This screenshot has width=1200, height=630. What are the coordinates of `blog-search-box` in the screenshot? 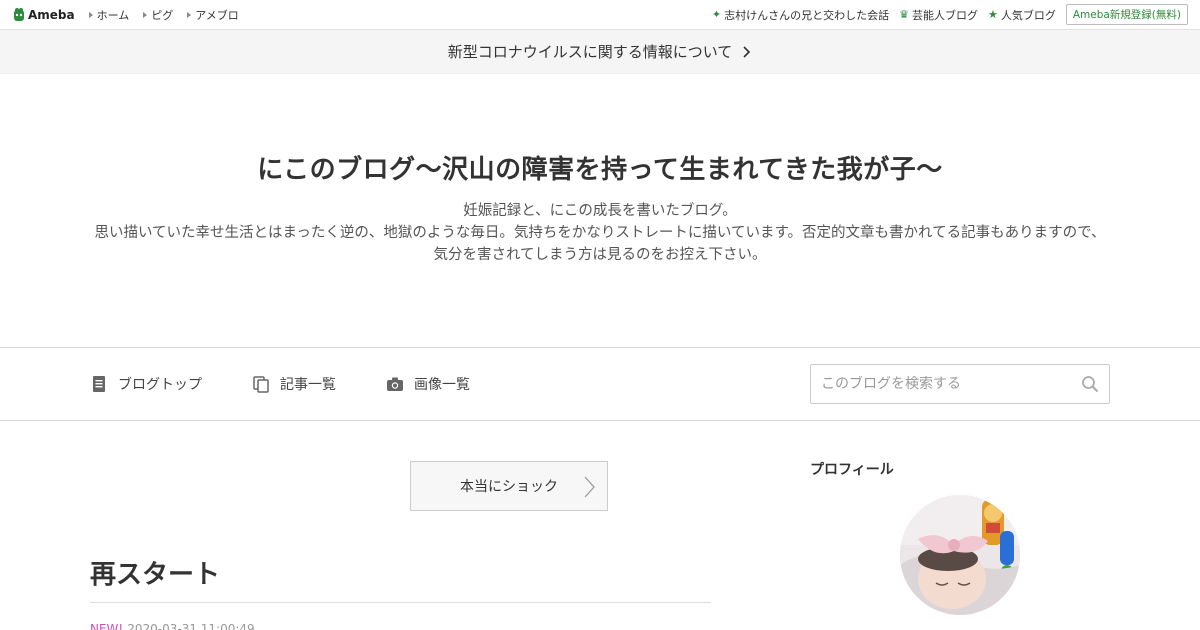 It's located at (960, 384).